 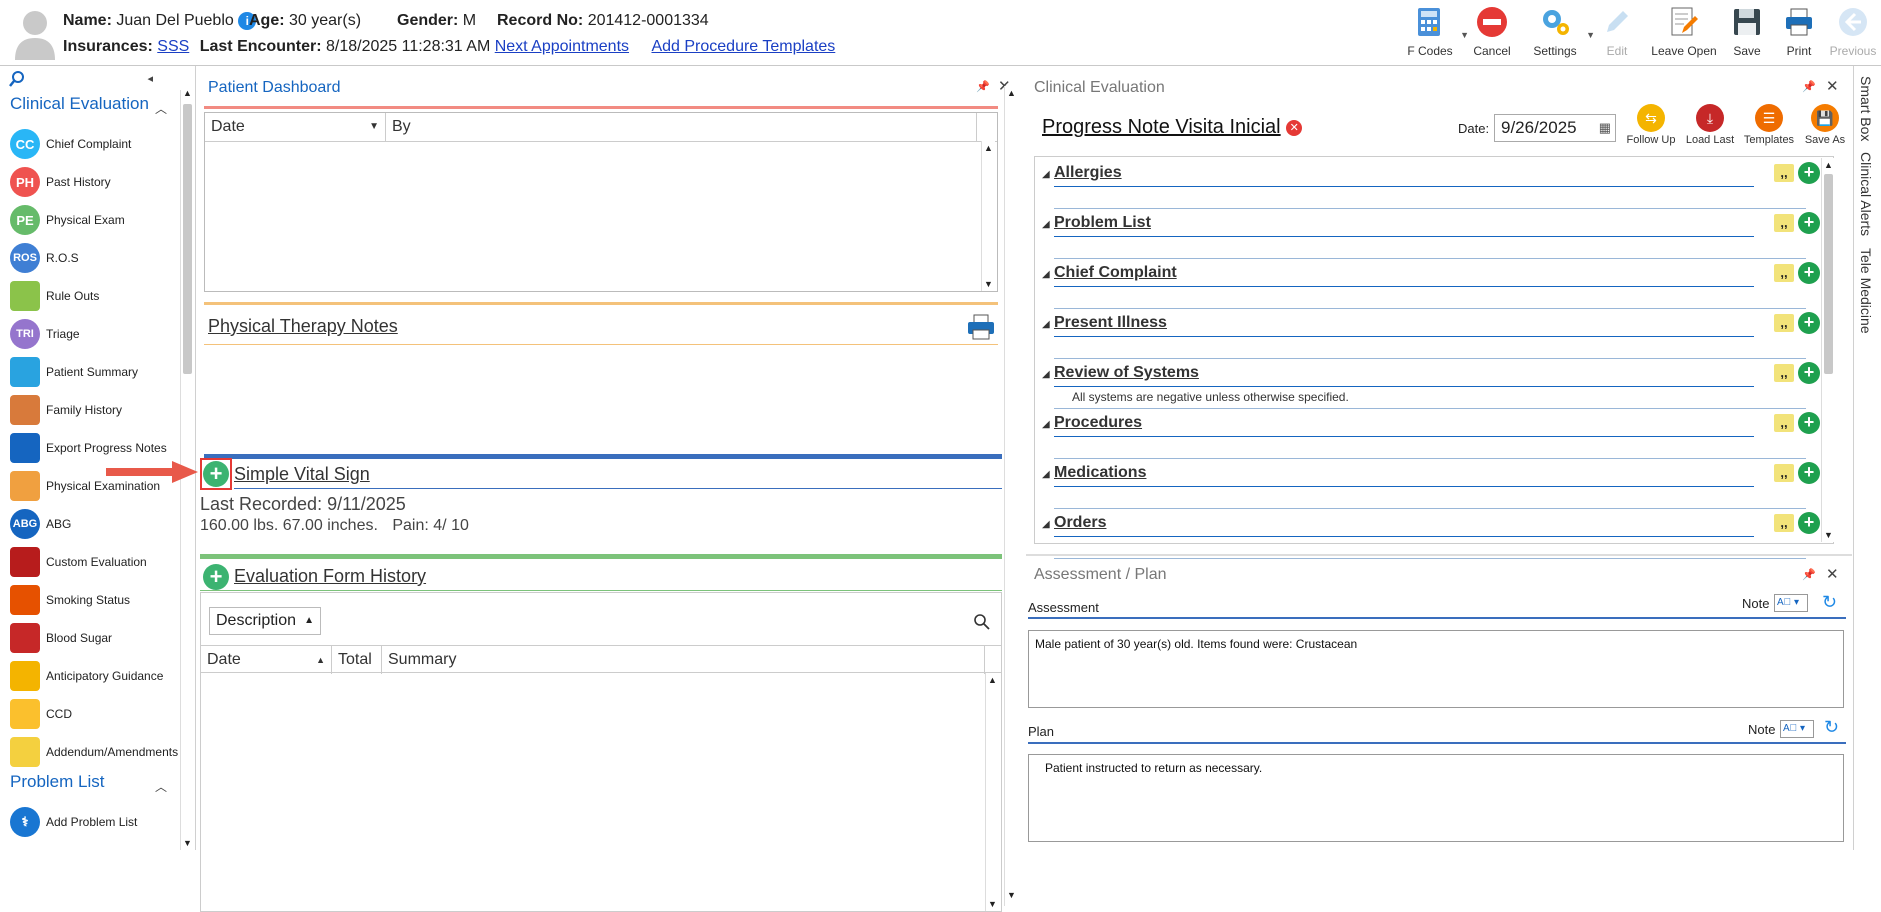 What do you see at coordinates (94, 752) in the screenshot?
I see `nav-item-addendum-amendments: Addendum/Amendments` at bounding box center [94, 752].